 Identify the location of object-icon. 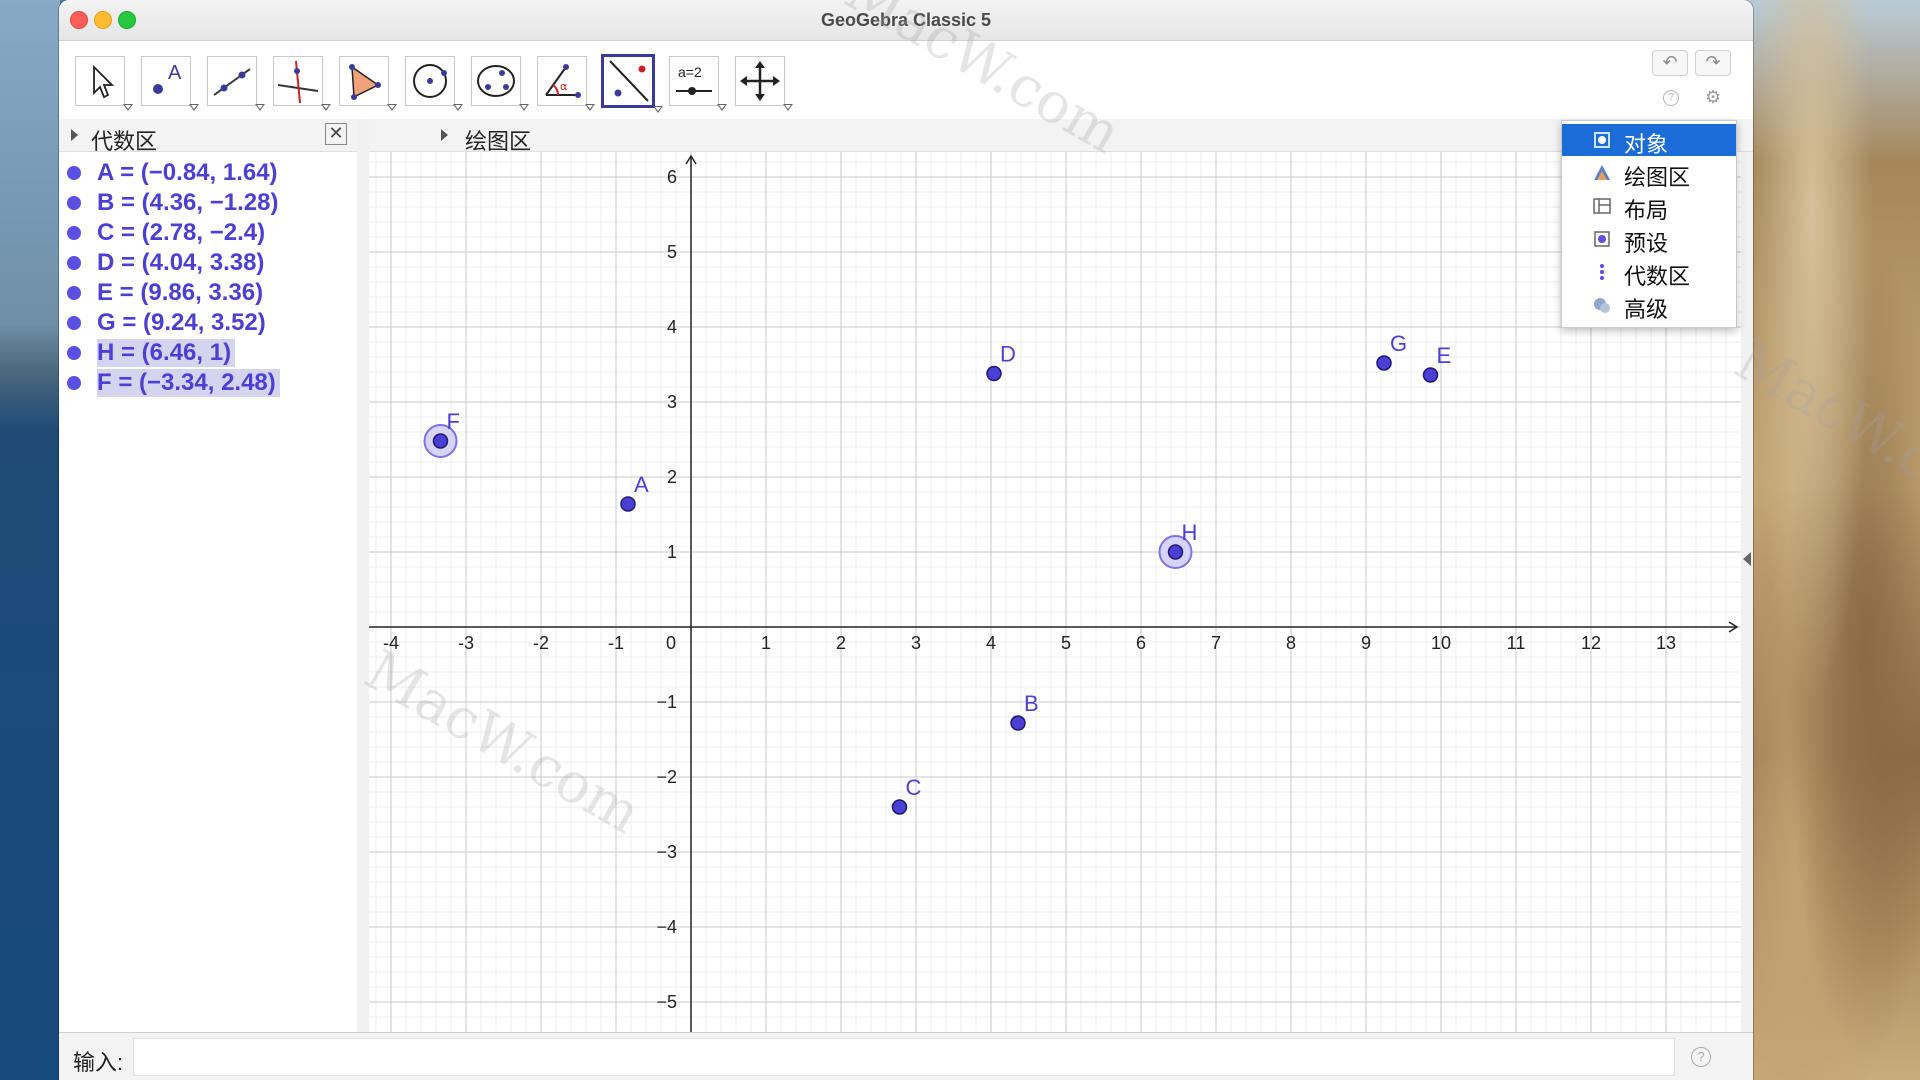
(1602, 140).